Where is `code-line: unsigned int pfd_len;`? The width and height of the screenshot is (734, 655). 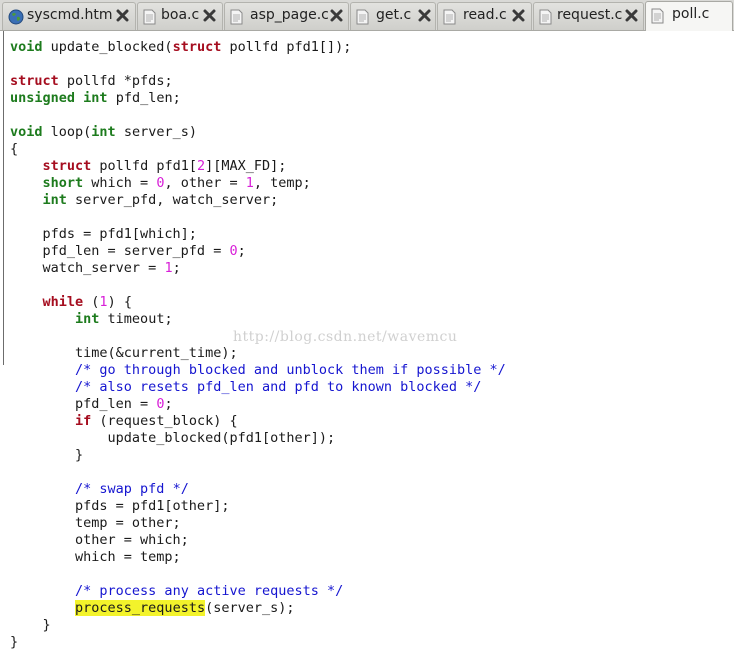
code-line: unsigned int pfd_len; is located at coordinates (258, 98).